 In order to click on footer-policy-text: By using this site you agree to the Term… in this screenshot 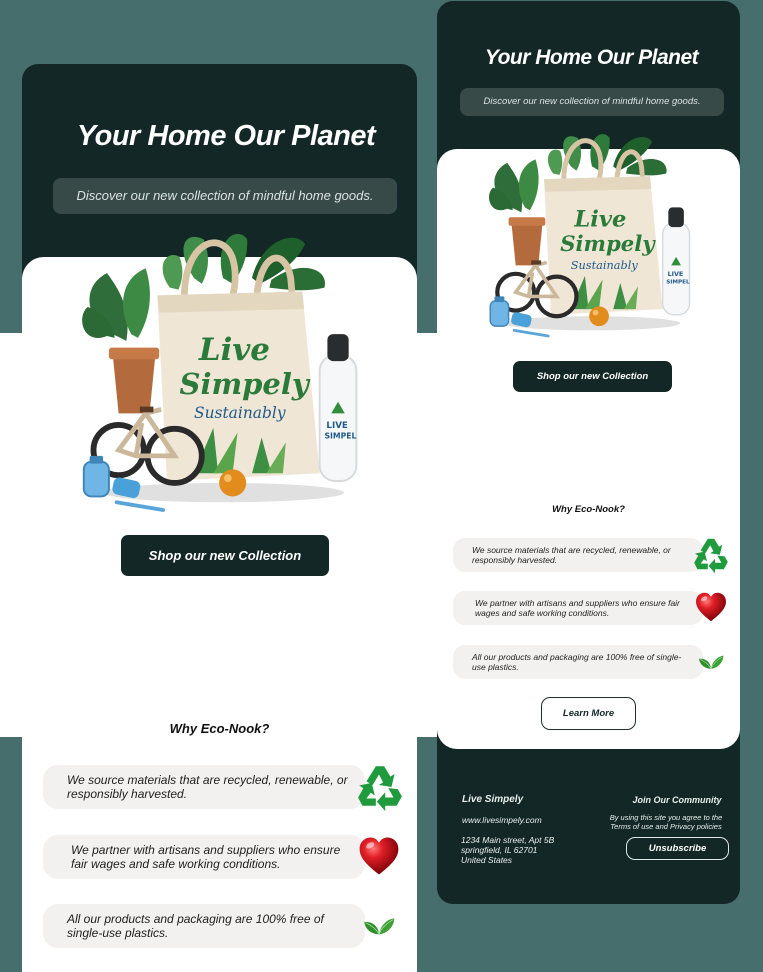, I will do `click(666, 822)`.